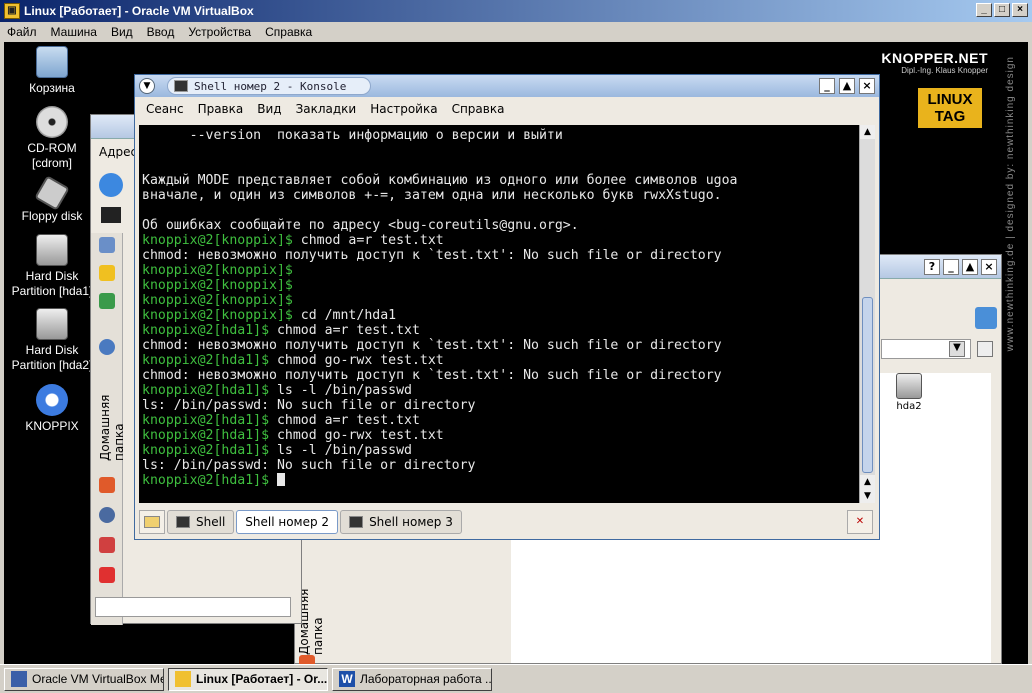  What do you see at coordinates (501, 240) in the screenshot?
I see `terminal-line: knoppix@2[knoppix]$ chmod a=r test.txt` at bounding box center [501, 240].